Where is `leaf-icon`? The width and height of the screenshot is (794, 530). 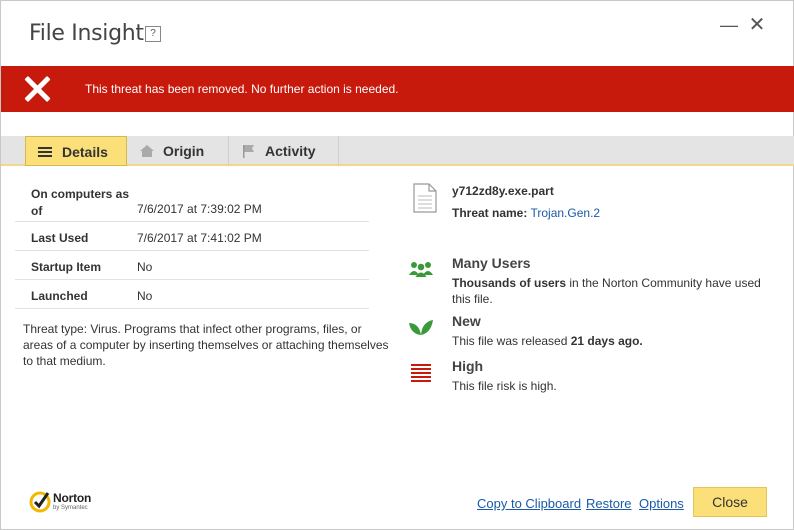
leaf-icon is located at coordinates (421, 327).